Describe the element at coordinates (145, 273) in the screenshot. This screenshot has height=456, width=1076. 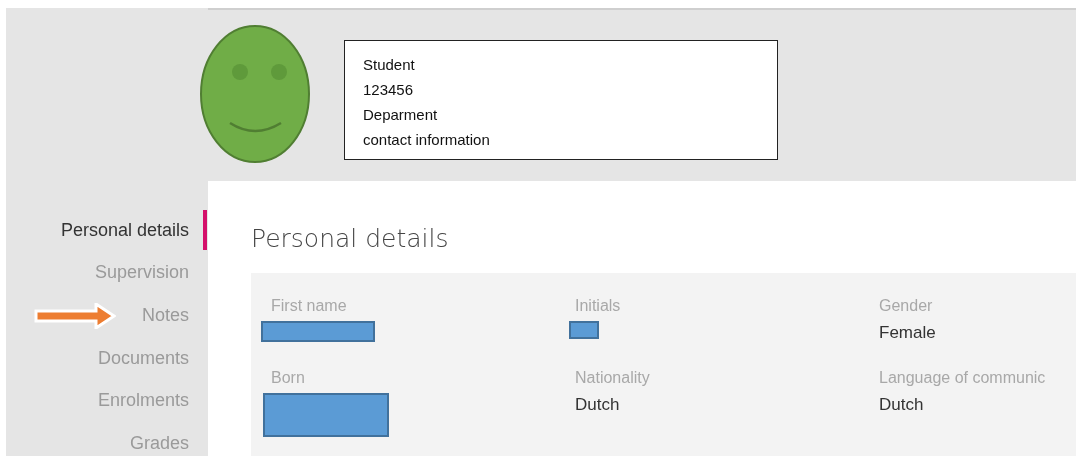
I see `sidebar-item: Supervision` at that location.